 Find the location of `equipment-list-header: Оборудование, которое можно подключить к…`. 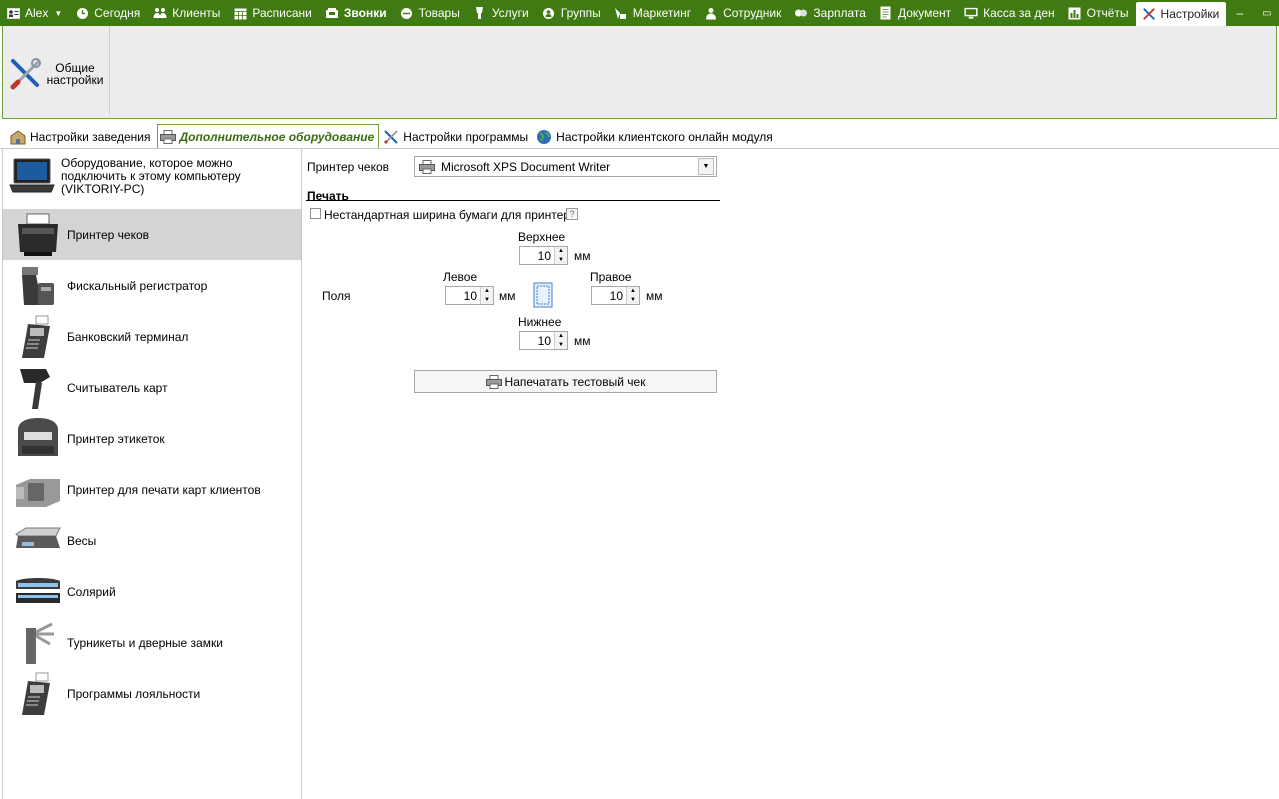

equipment-list-header: Оборудование, которое можно подключить к… is located at coordinates (154, 176).